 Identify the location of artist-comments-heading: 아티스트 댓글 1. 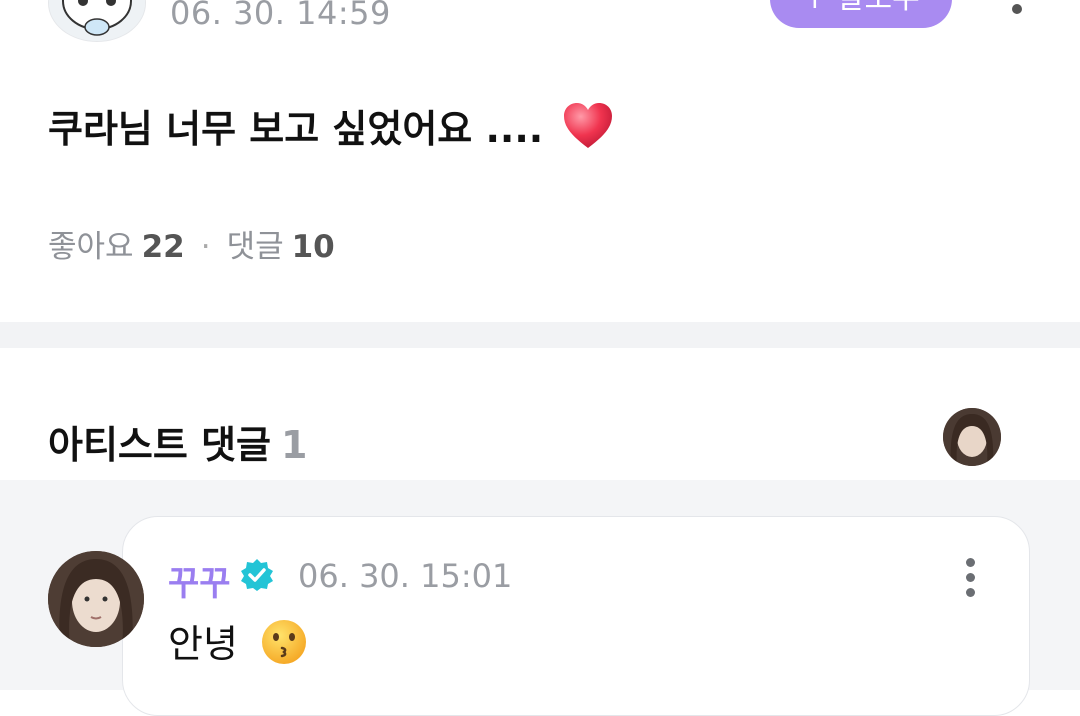
(177, 441).